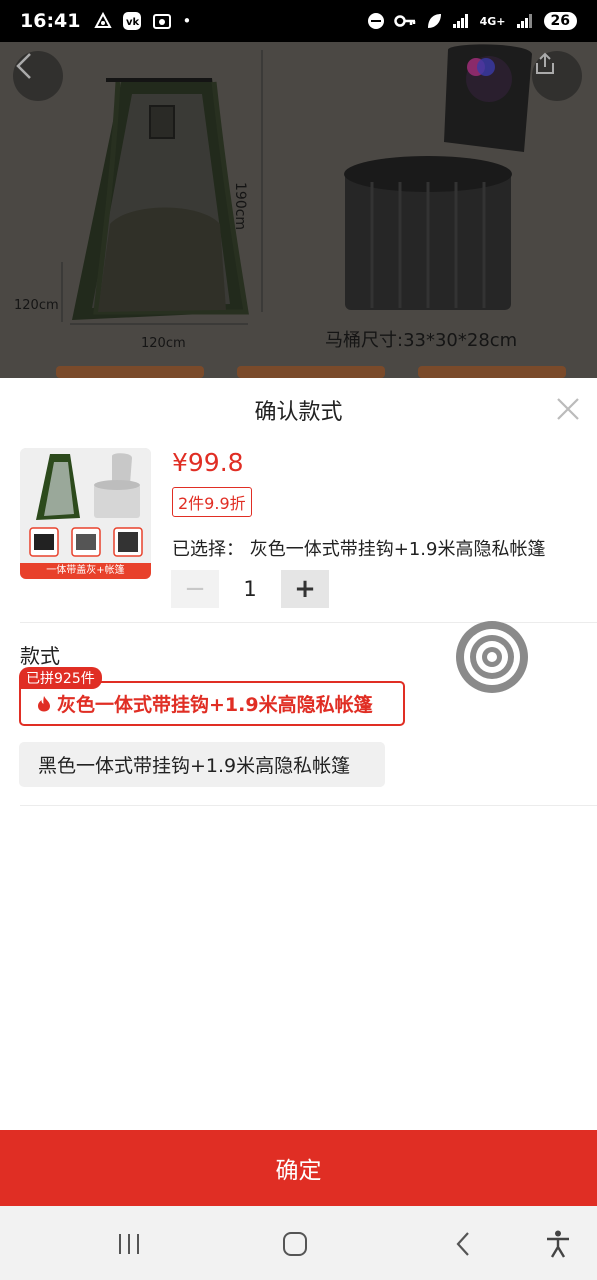 This screenshot has height=1280, width=597. What do you see at coordinates (40, 656) in the screenshot?
I see `style-section-label: 款式` at bounding box center [40, 656].